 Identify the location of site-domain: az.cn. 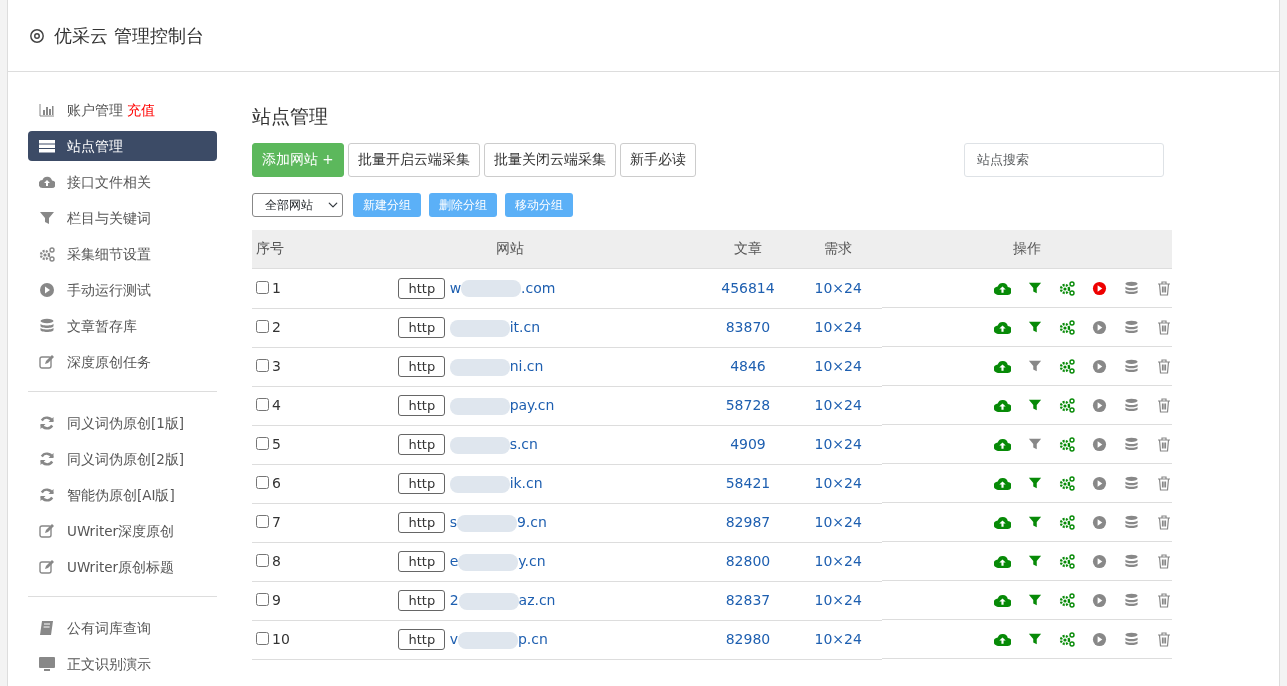
(537, 600).